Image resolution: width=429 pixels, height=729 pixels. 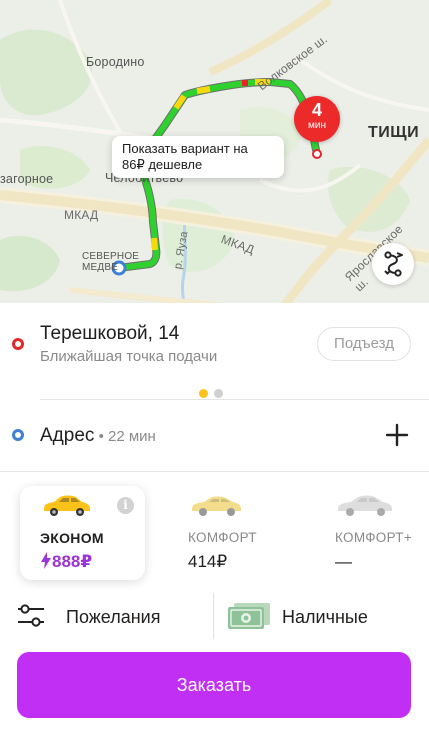 I want to click on map-label-borodino: Бородино, so click(x=115, y=62).